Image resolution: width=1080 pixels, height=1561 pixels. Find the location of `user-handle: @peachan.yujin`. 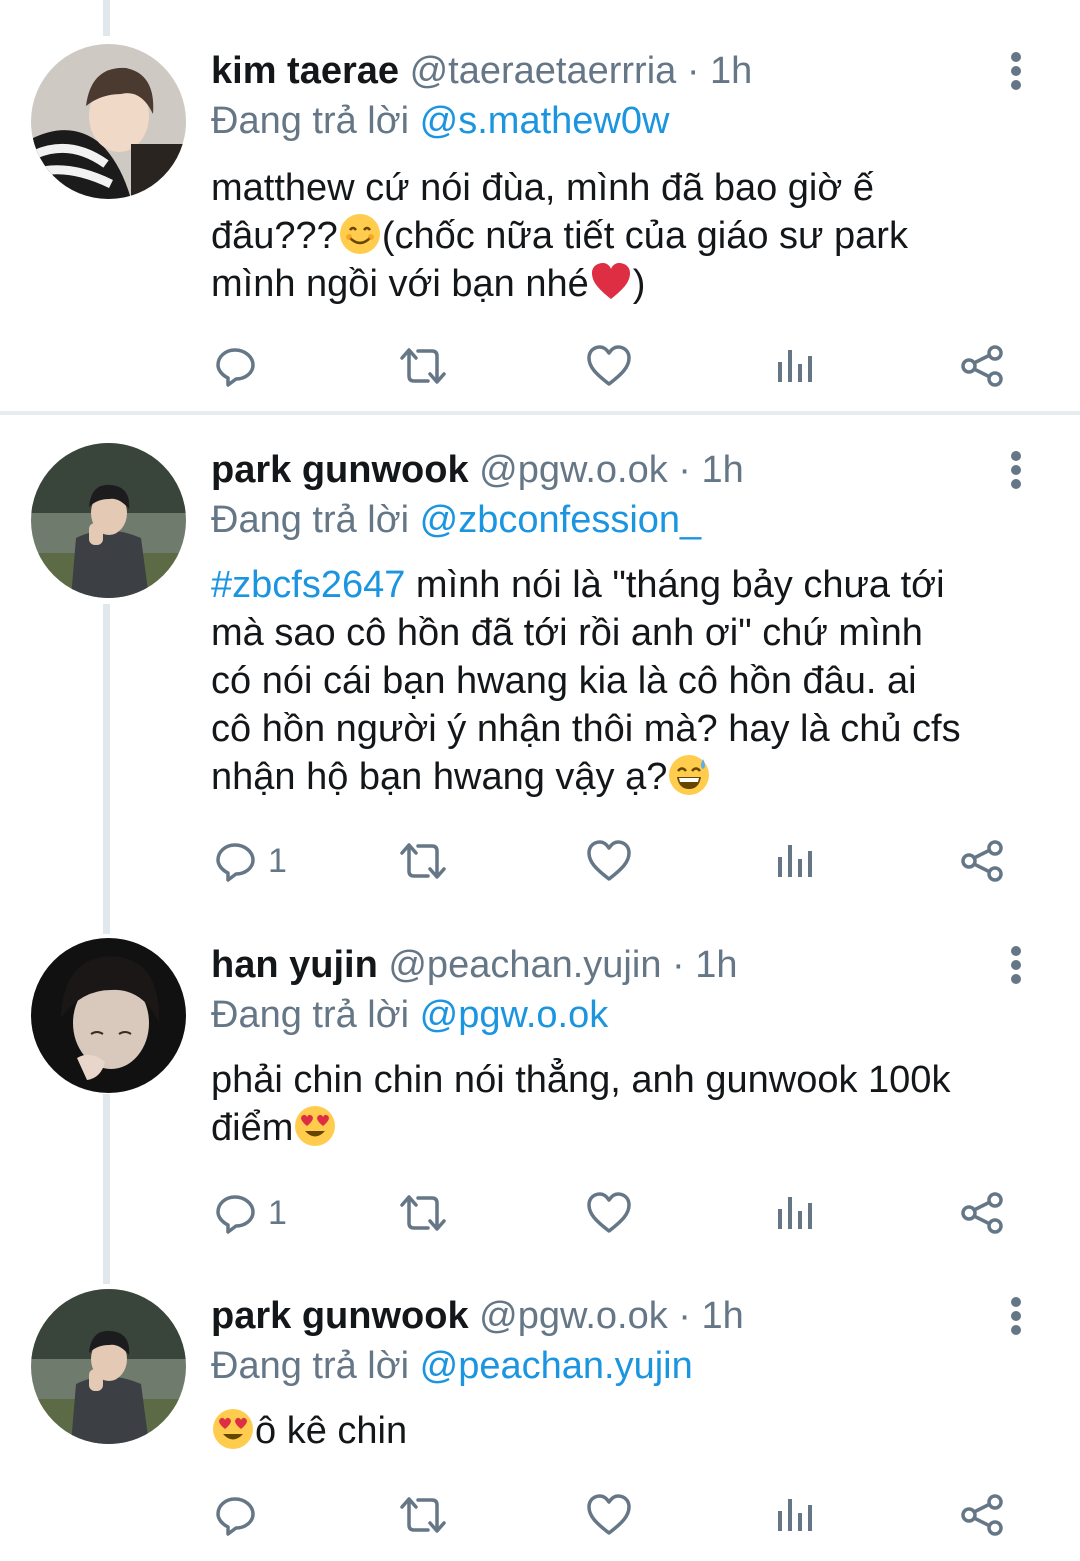

user-handle: @peachan.yujin is located at coordinates (524, 965).